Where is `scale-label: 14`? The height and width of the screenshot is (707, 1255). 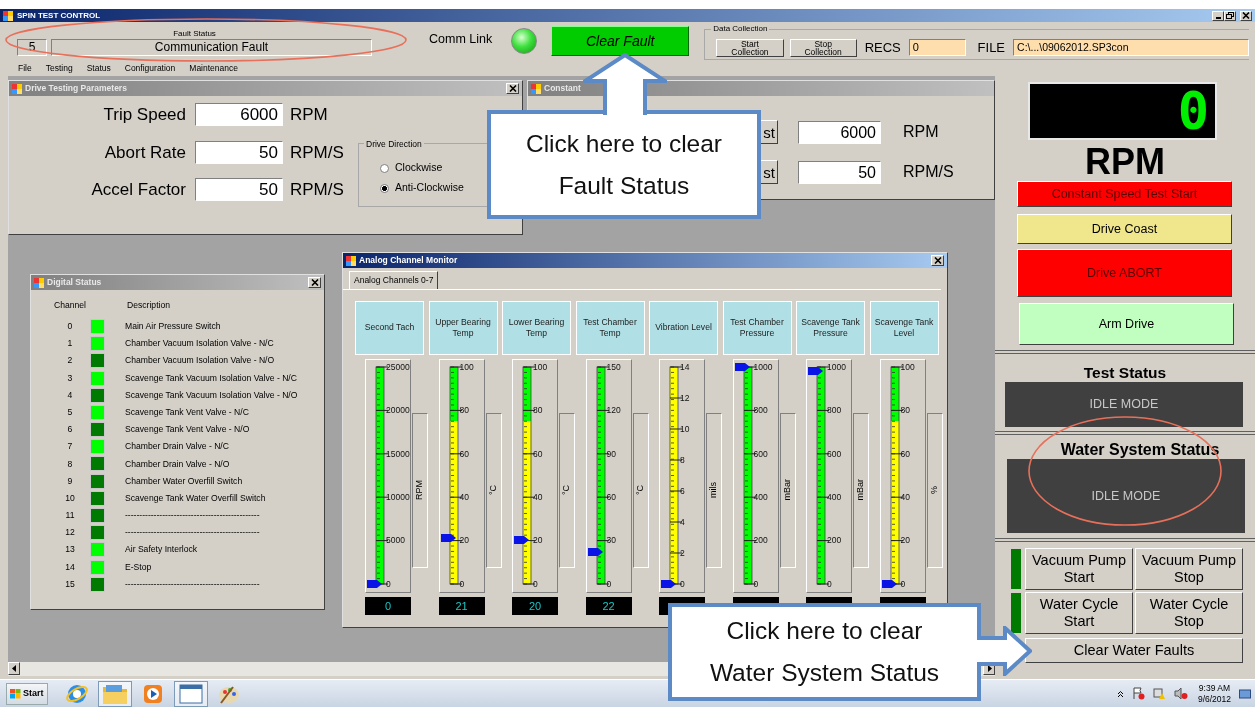
scale-label: 14 is located at coordinates (685, 366).